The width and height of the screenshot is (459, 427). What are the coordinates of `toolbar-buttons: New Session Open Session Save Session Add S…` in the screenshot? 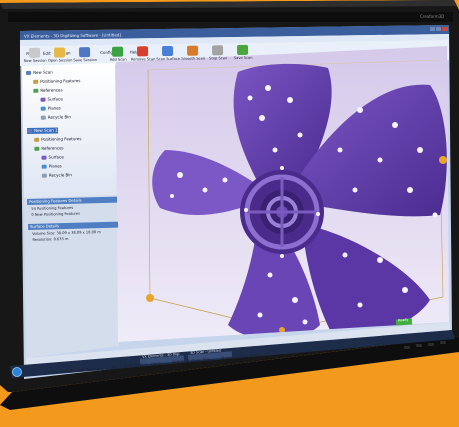 It's located at (144, 55).